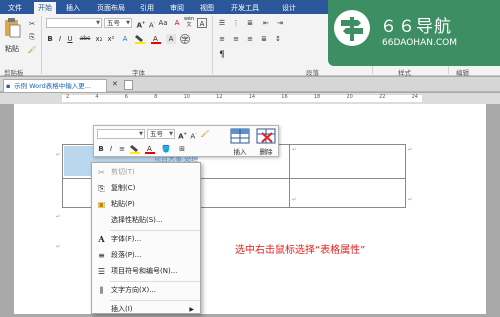 The image size is (500, 317). I want to click on bullets-icon: ☰, so click(222, 23).